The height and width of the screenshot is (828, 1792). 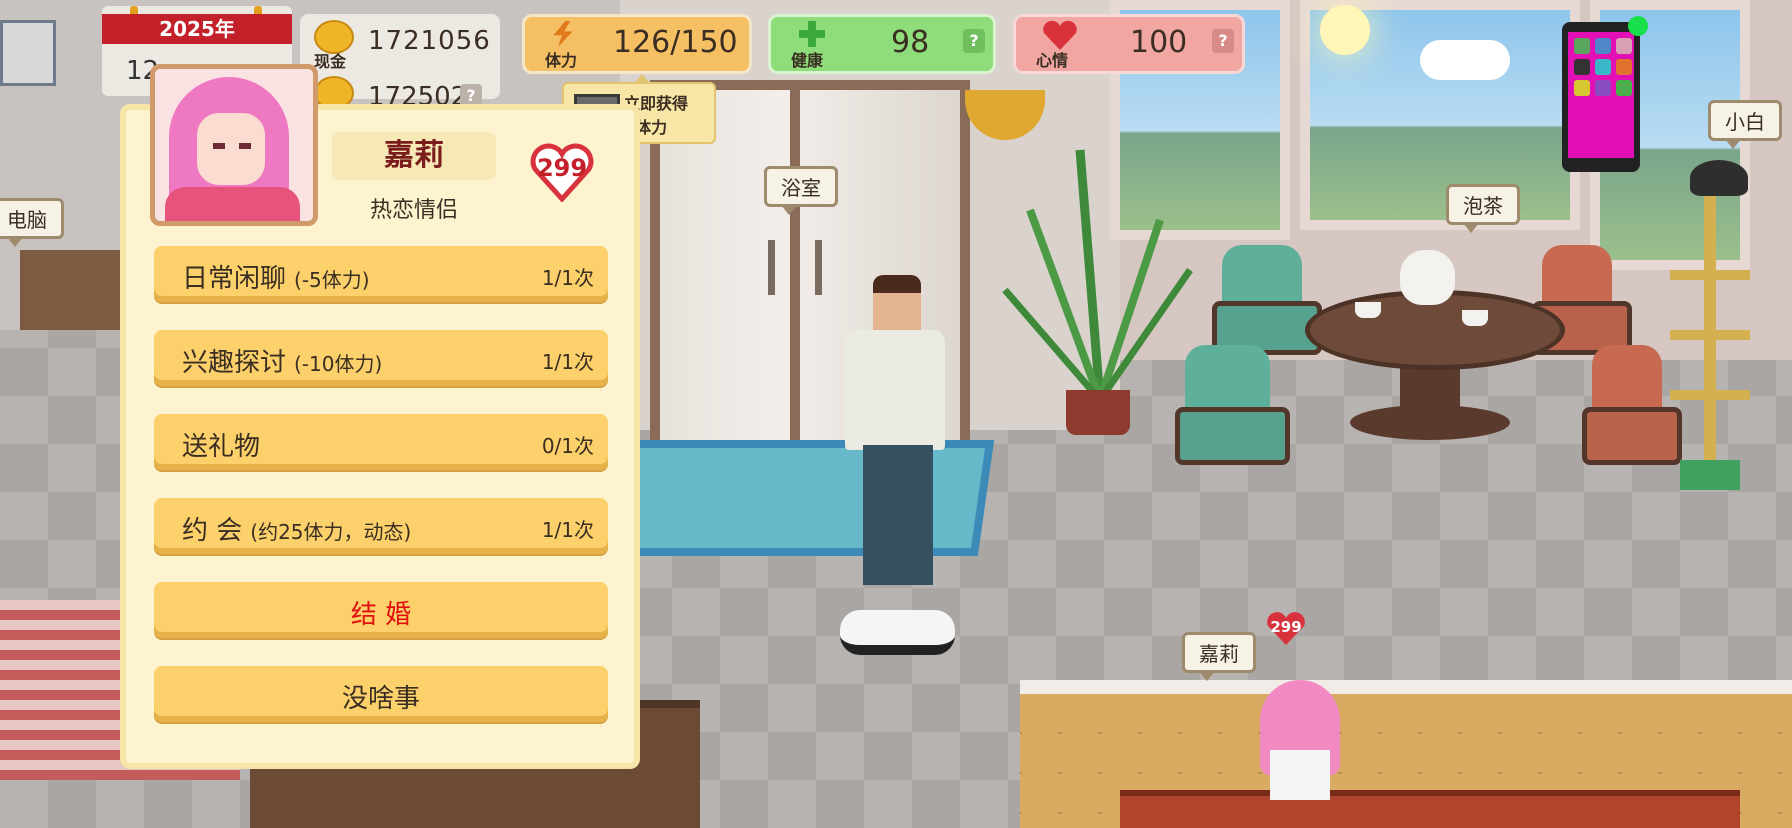 I want to click on tea-tag: 泡茶, so click(x=1483, y=208).